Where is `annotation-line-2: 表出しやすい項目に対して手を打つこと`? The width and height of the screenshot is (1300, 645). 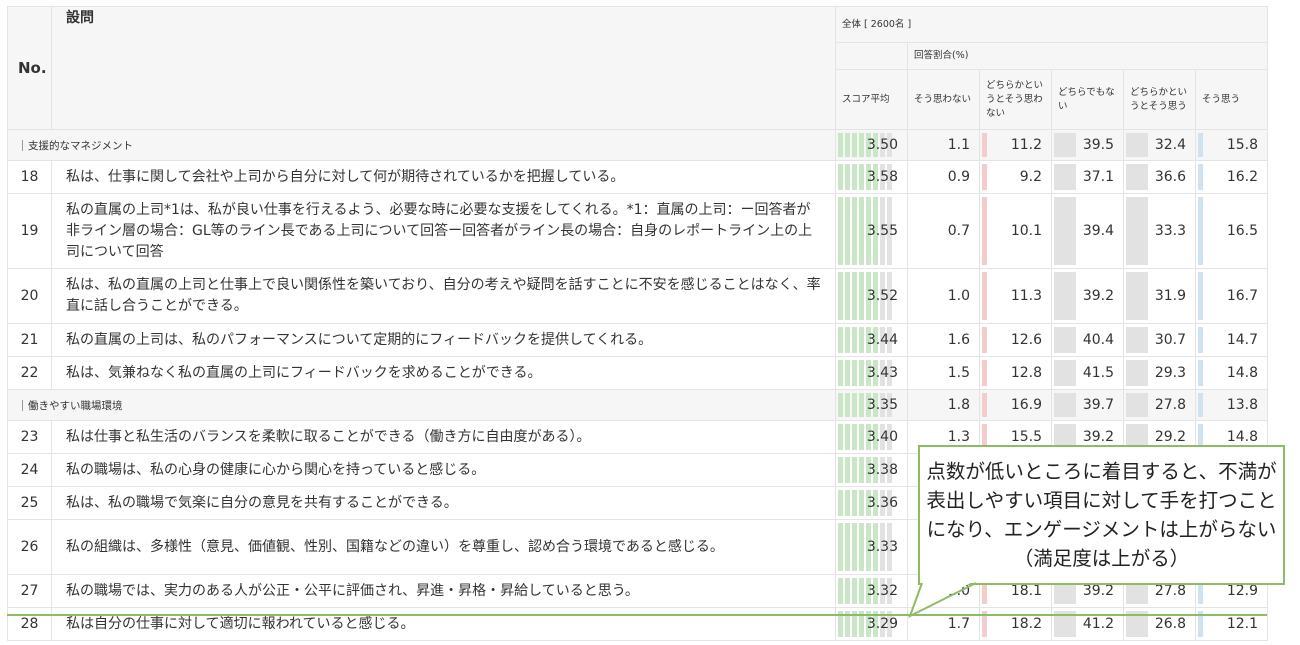
annotation-line-2: 表出しやすい項目に対して手を打つこと is located at coordinates (1101, 500).